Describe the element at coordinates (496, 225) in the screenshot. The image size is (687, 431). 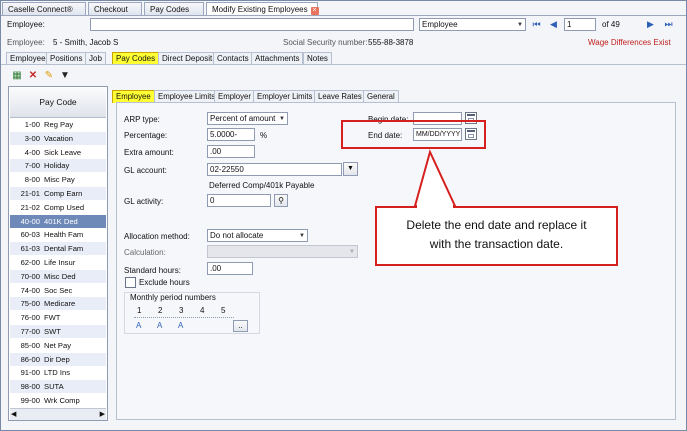
I see `callout-line-1: Delete the end date and replace it` at that location.